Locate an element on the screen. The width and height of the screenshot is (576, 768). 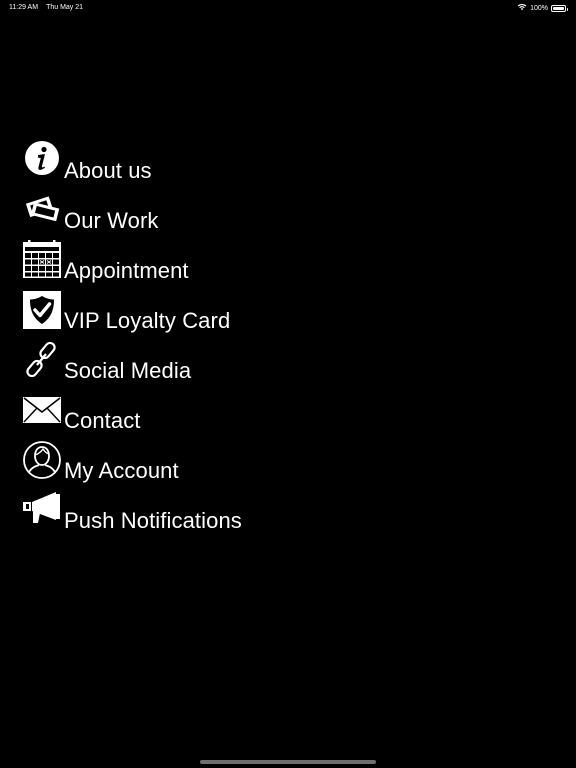
wifi-icon is located at coordinates (522, 8).